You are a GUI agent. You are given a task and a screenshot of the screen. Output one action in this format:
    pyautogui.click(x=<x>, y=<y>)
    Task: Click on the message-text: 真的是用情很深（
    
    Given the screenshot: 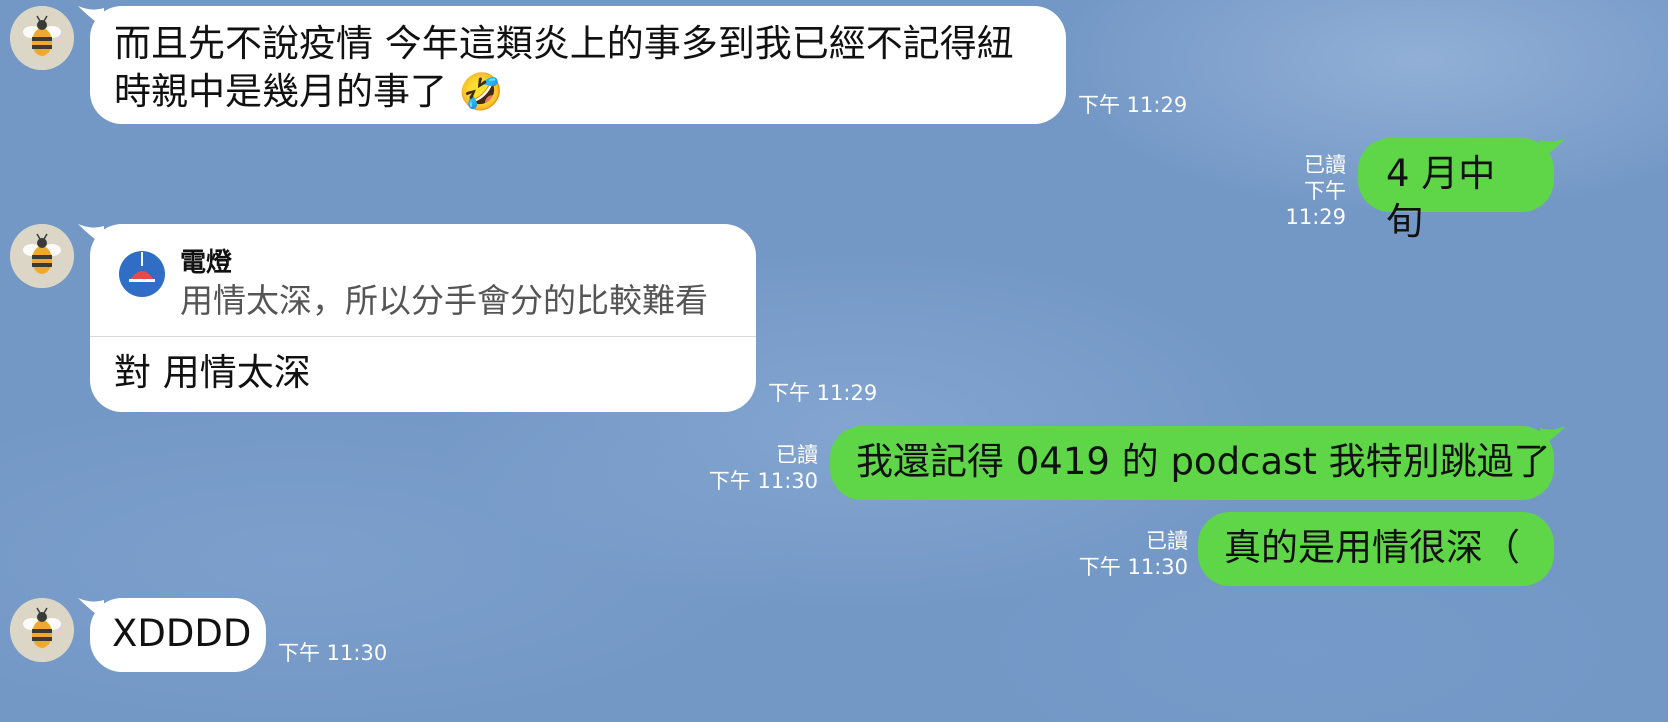 What is the action you would take?
    pyautogui.click(x=1372, y=547)
    